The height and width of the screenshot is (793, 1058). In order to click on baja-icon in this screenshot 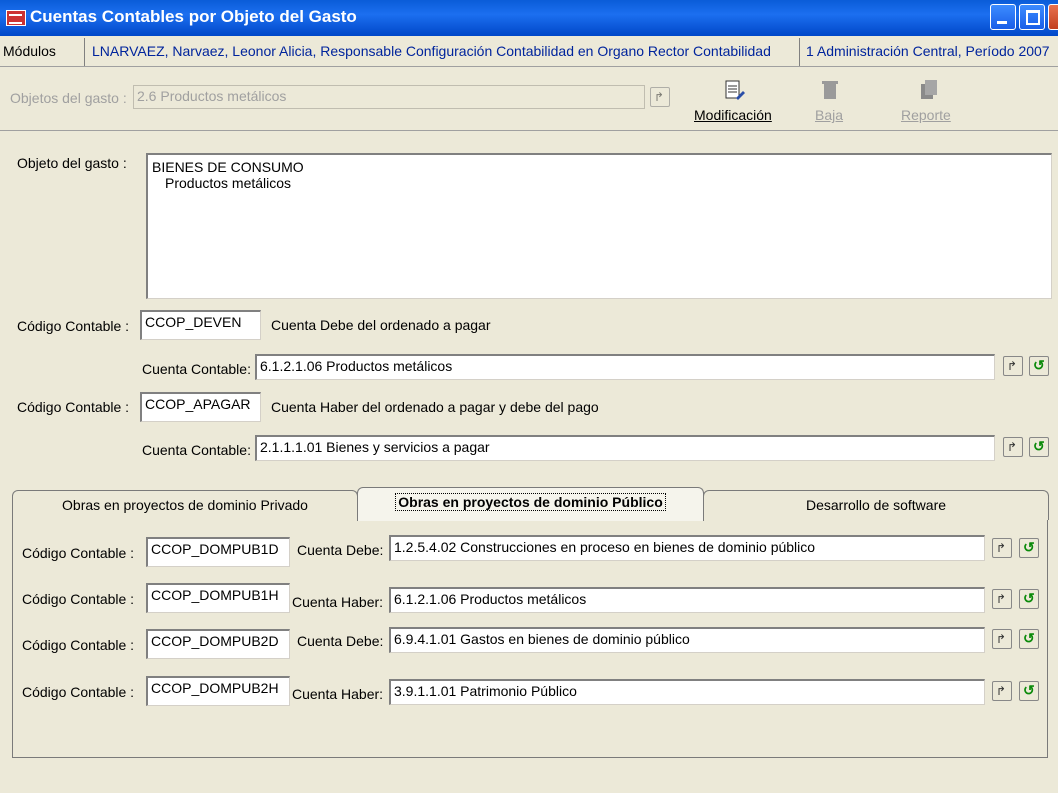, I will do `click(830, 90)`.